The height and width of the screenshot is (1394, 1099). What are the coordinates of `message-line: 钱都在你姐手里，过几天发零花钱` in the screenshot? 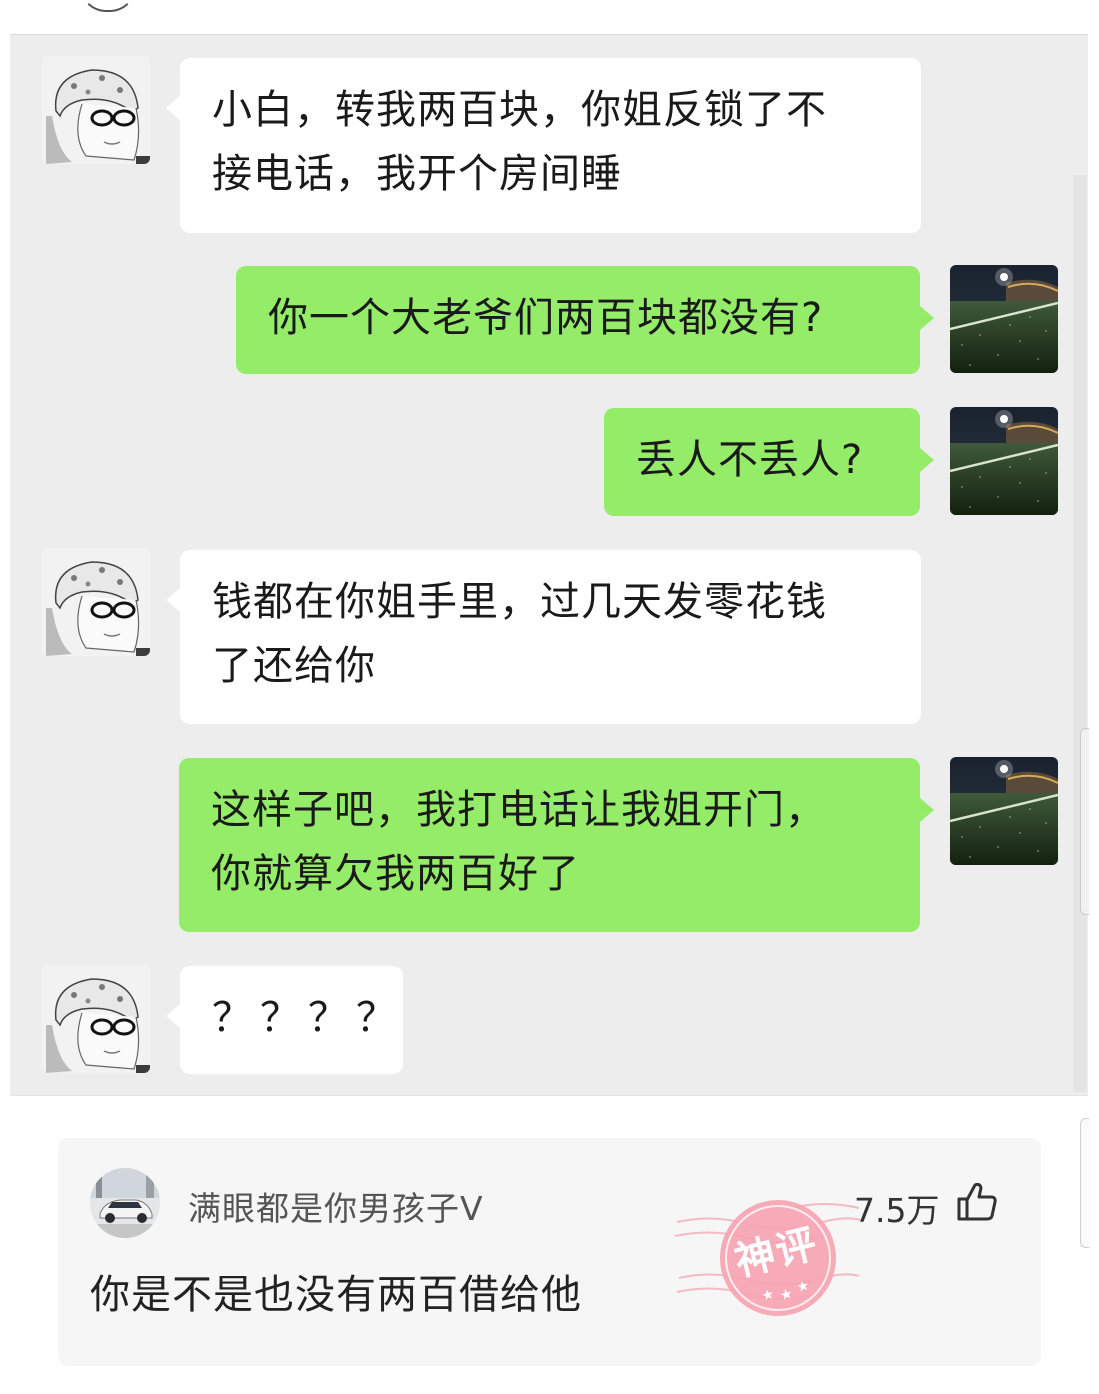 It's located at (519, 602).